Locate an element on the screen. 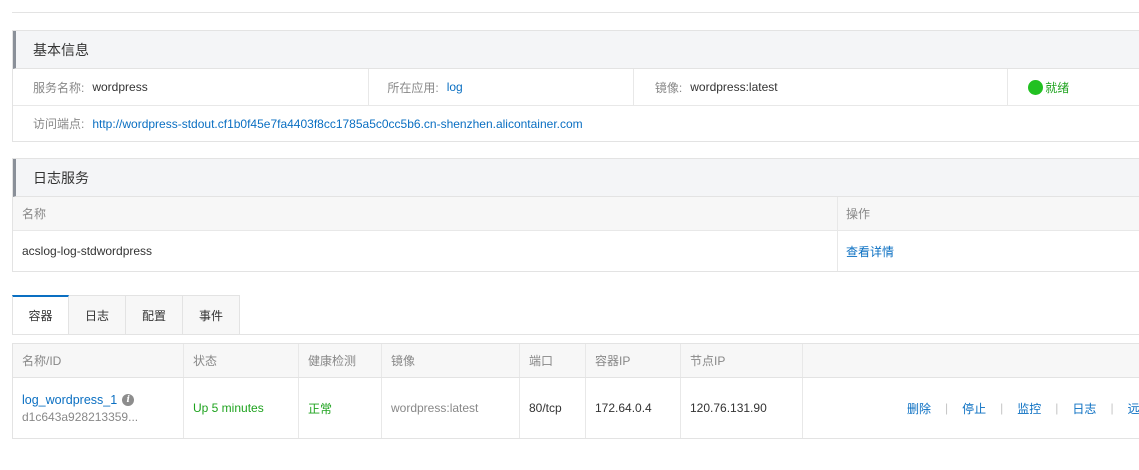 The image size is (1139, 470). logs-link: 日志 is located at coordinates (1084, 408).